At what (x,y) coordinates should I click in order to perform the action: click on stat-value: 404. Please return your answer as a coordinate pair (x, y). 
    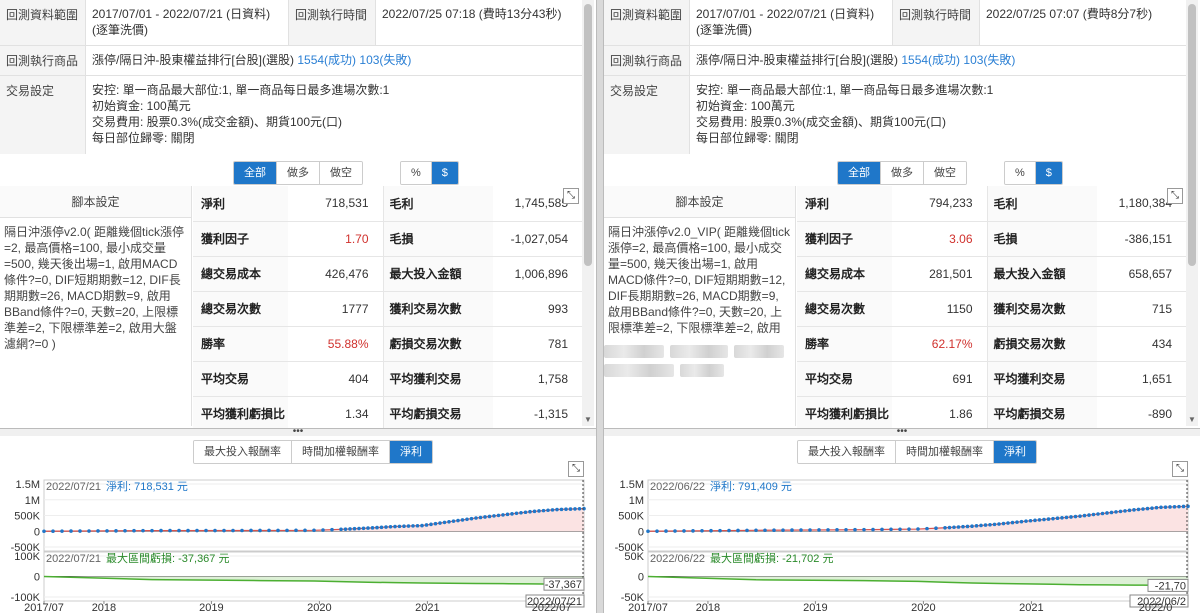
    Looking at the image, I should click on (335, 379).